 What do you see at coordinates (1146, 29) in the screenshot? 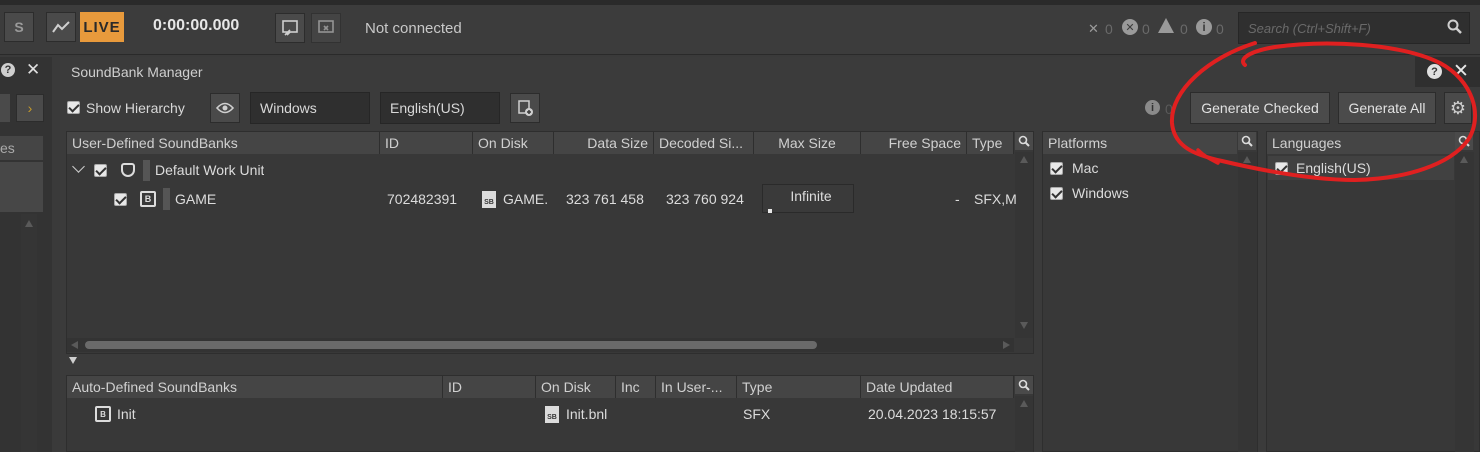
I see `error-count: 0` at bounding box center [1146, 29].